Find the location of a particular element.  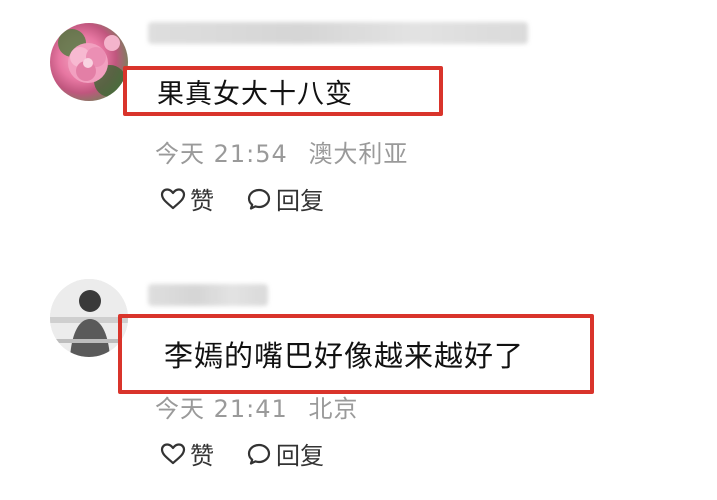

comment-location: 澳大利亚 is located at coordinates (358, 154).